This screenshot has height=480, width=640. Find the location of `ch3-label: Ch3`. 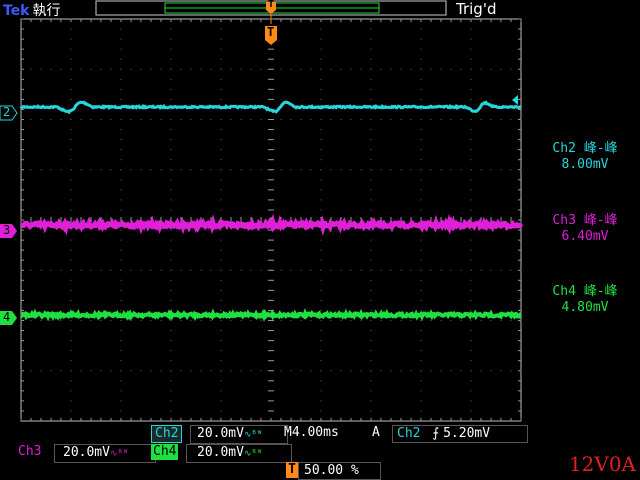

ch3-label: Ch3 is located at coordinates (29, 452).